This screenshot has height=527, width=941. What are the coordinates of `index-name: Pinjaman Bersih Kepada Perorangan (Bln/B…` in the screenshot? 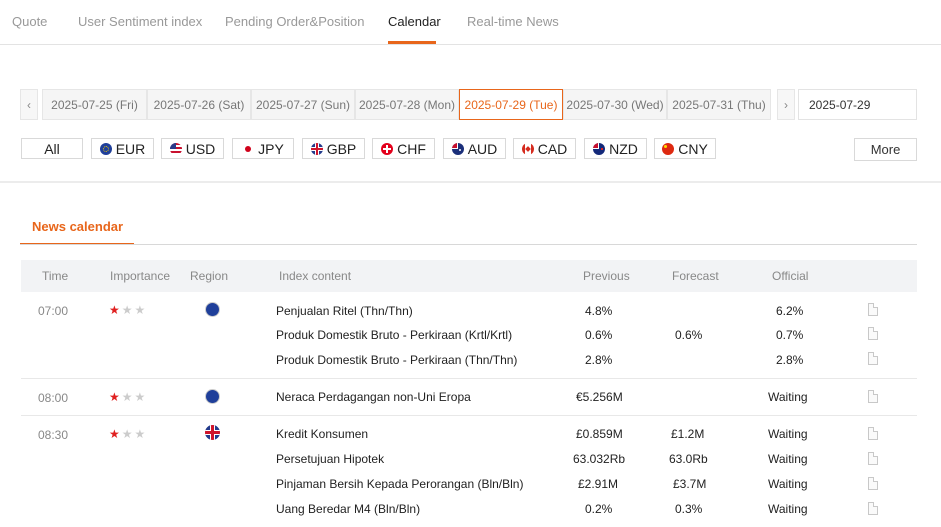 It's located at (399, 484).